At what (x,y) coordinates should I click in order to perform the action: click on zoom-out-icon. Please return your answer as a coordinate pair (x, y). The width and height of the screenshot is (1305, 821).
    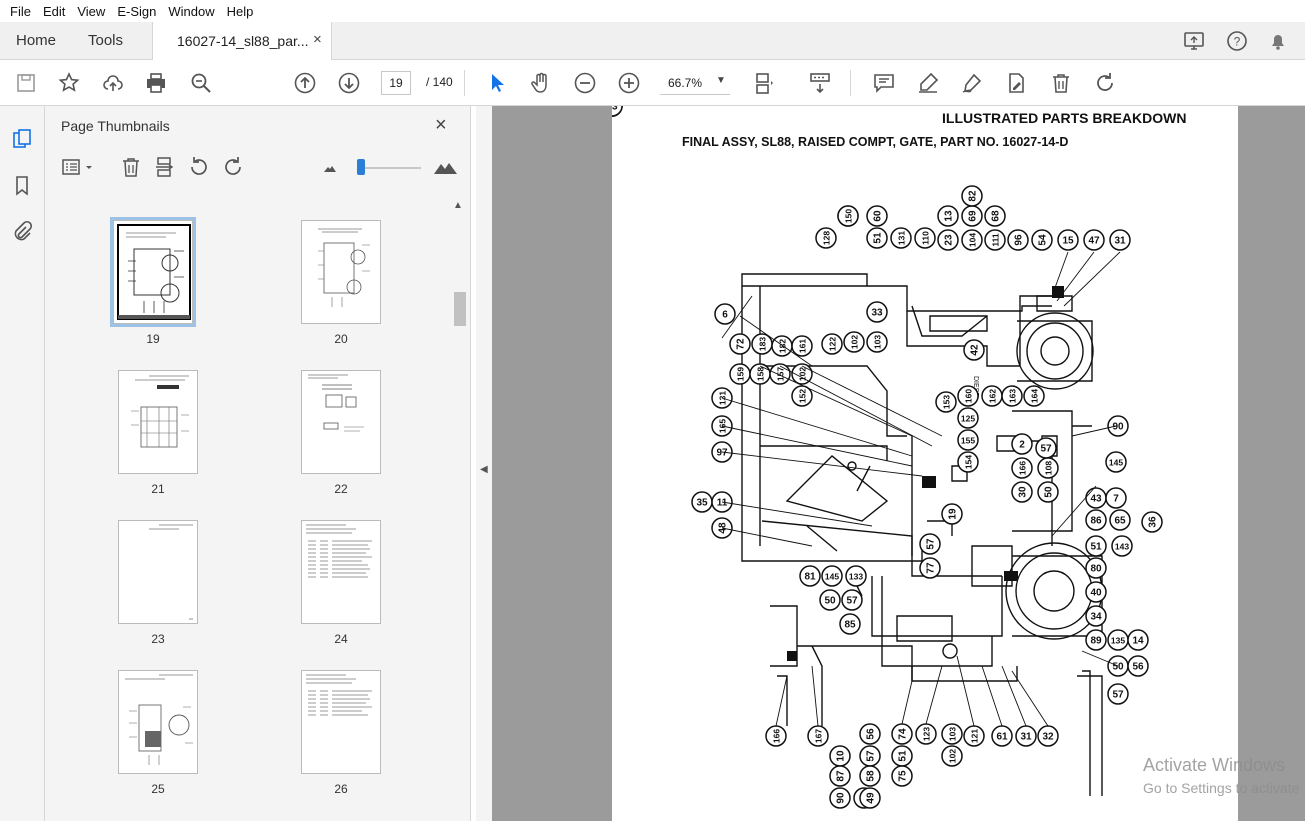
    Looking at the image, I should click on (585, 83).